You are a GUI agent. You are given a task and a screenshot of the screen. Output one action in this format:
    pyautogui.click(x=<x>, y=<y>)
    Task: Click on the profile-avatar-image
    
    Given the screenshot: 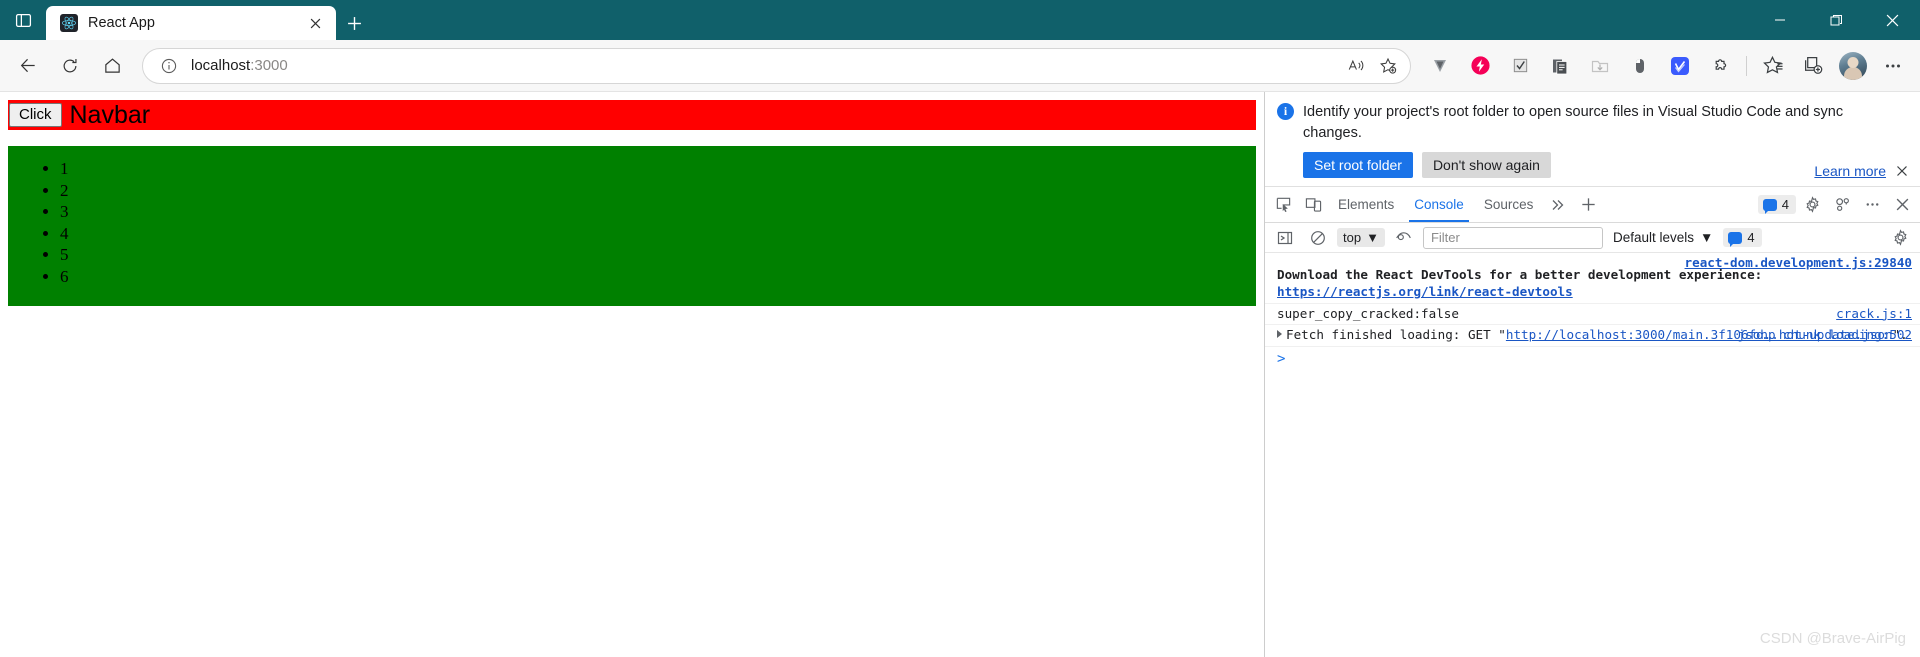 What is the action you would take?
    pyautogui.click(x=1853, y=65)
    